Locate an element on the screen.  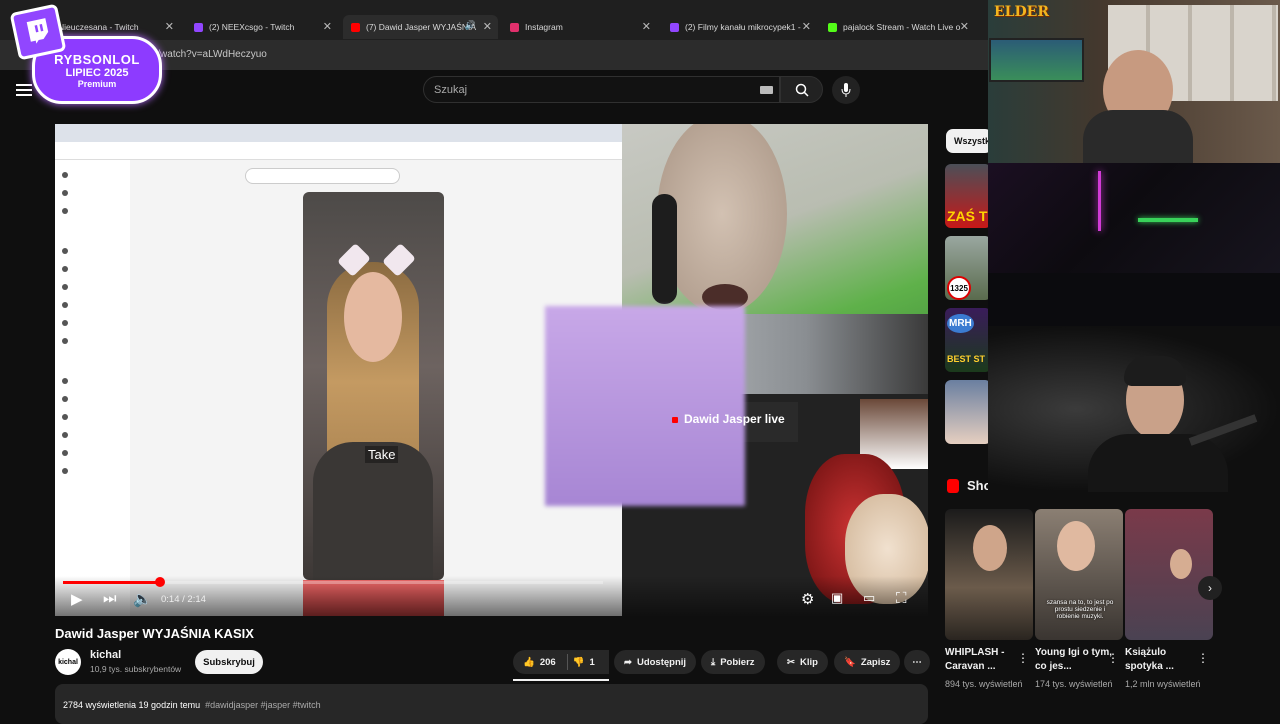
view-count: 2784 wyświetlenia 19 godzin temu is located at coordinates (132, 705).